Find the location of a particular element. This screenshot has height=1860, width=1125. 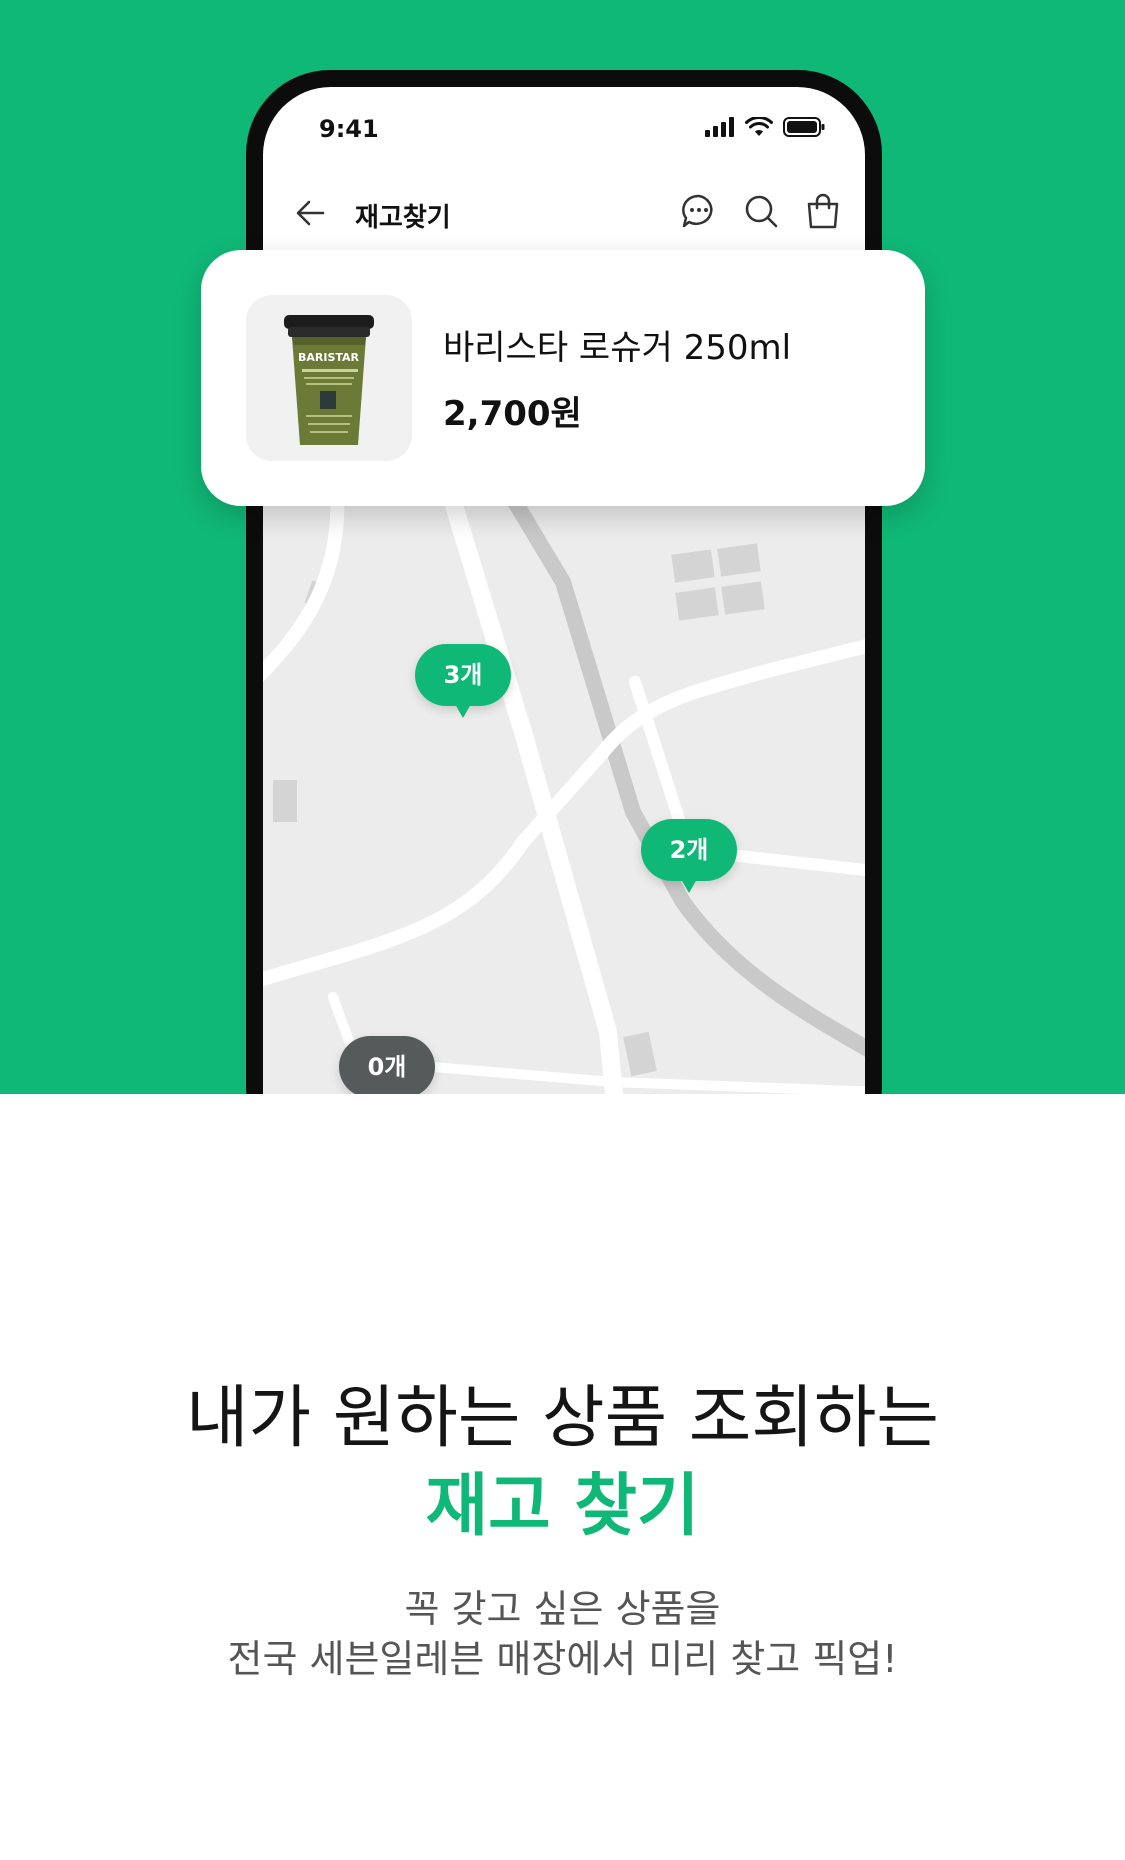

headline-line1: 내가 원하는 상품 조회하는 is located at coordinates (562, 1418).